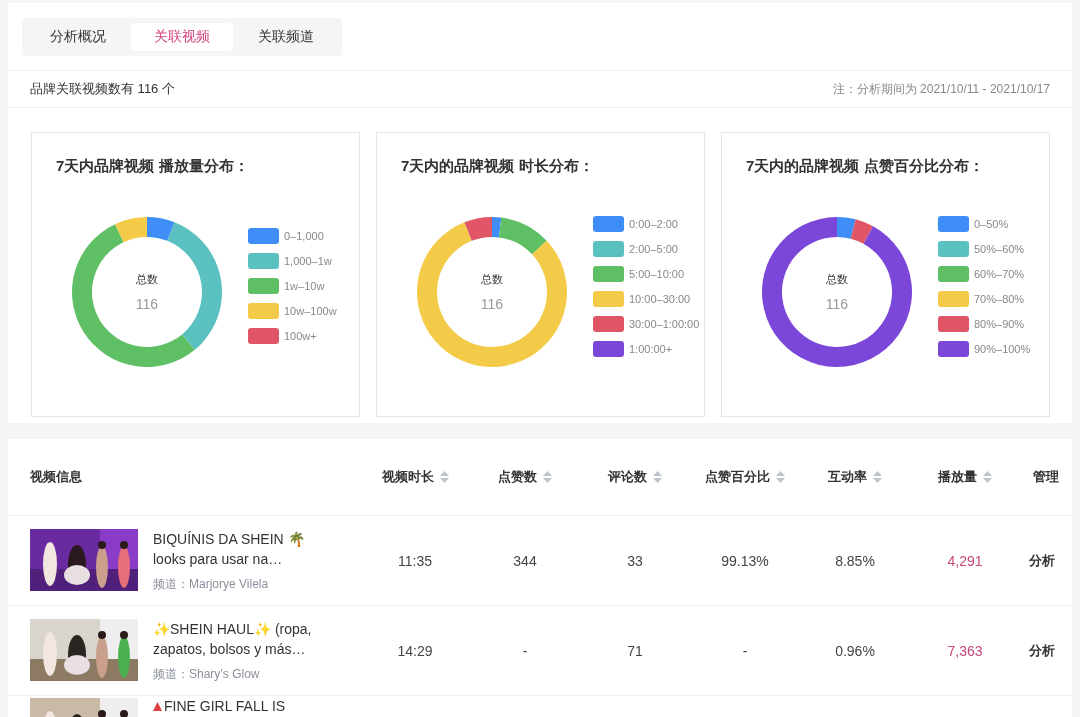 The width and height of the screenshot is (1080, 717). I want to click on chart-title: 7天内品牌视频 播放量分布：, so click(153, 166).